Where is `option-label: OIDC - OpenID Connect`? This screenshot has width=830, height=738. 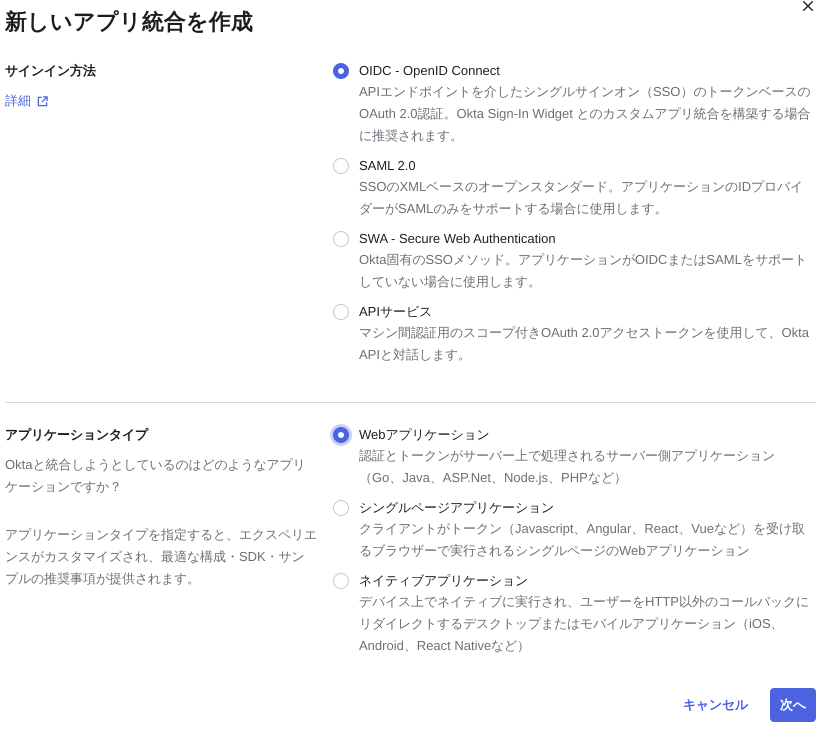 option-label: OIDC - OpenID Connect is located at coordinates (430, 71).